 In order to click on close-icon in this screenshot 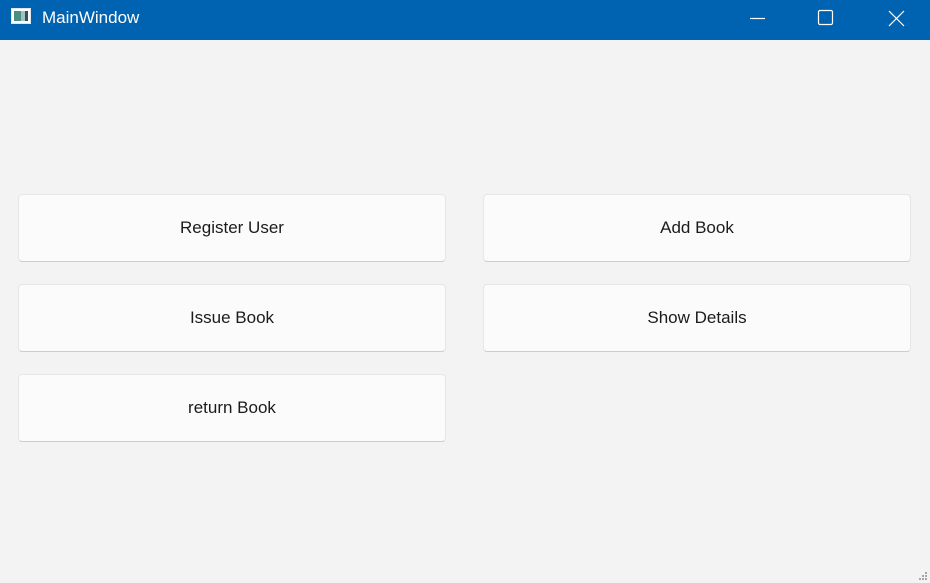, I will do `click(896, 18)`.